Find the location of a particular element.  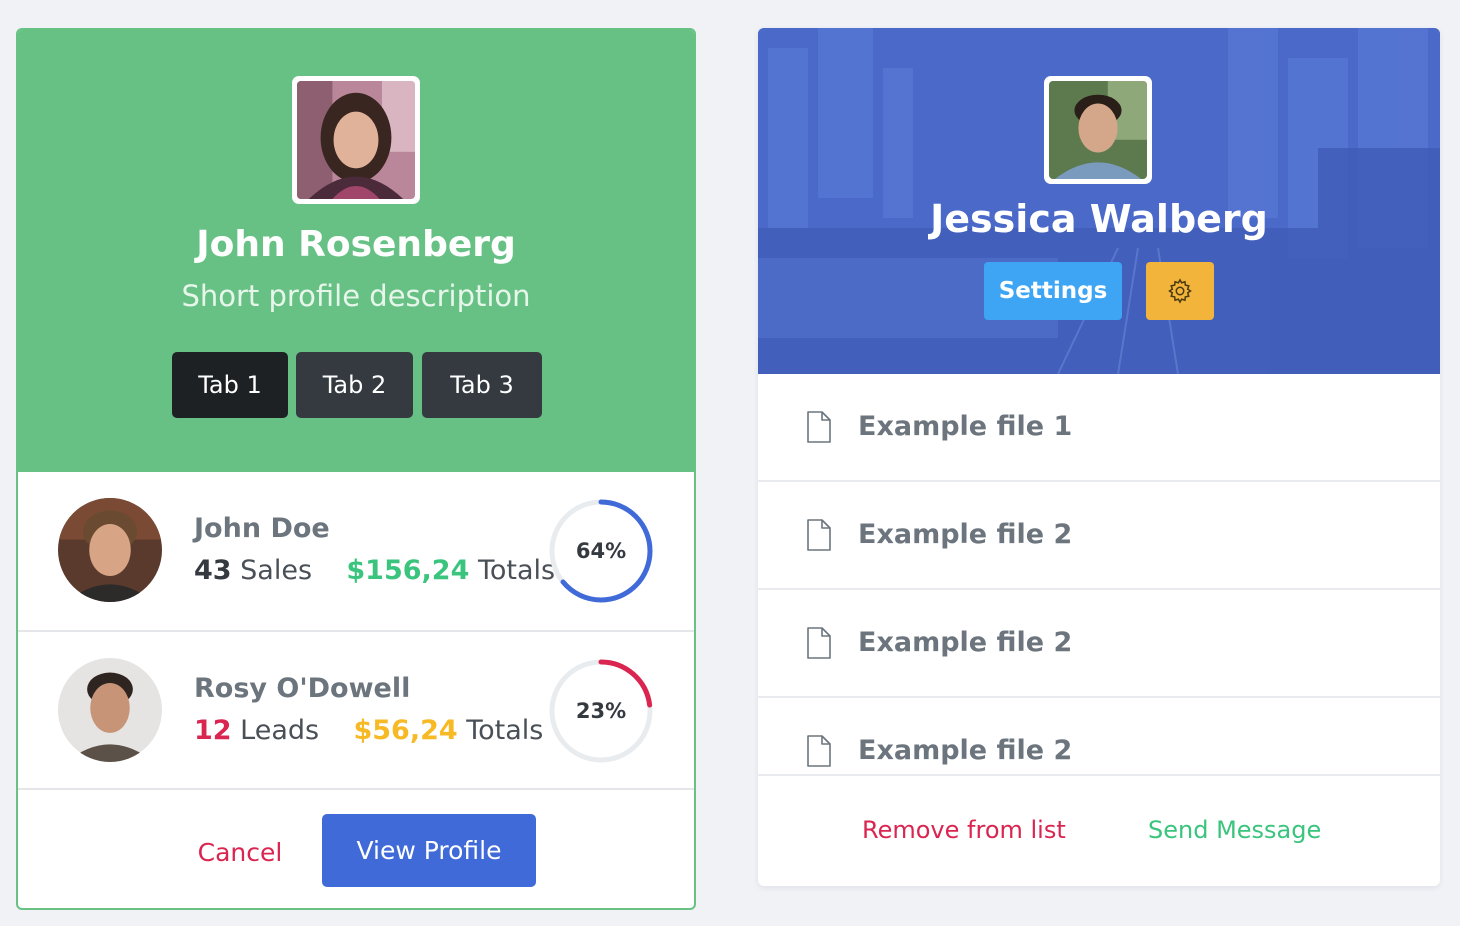

gauge-value: 64% is located at coordinates (601, 551).